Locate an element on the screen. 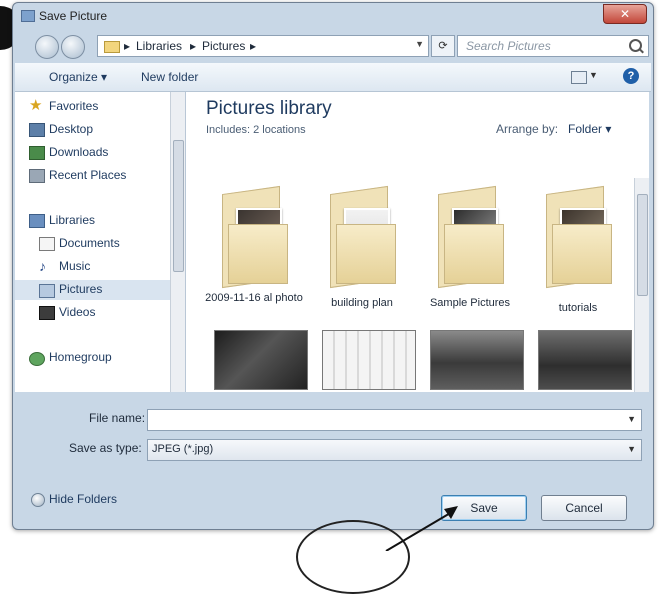 Image resolution: width=663 pixels, height=594 pixels. sidebar-scrollbar is located at coordinates (177, 242).